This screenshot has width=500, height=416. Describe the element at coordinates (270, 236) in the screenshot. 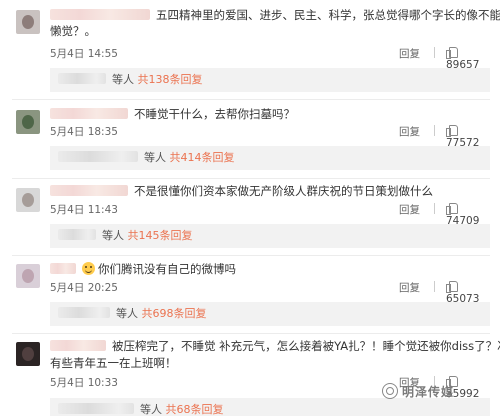

I see `sub-replies: 等人 共145条回复` at that location.